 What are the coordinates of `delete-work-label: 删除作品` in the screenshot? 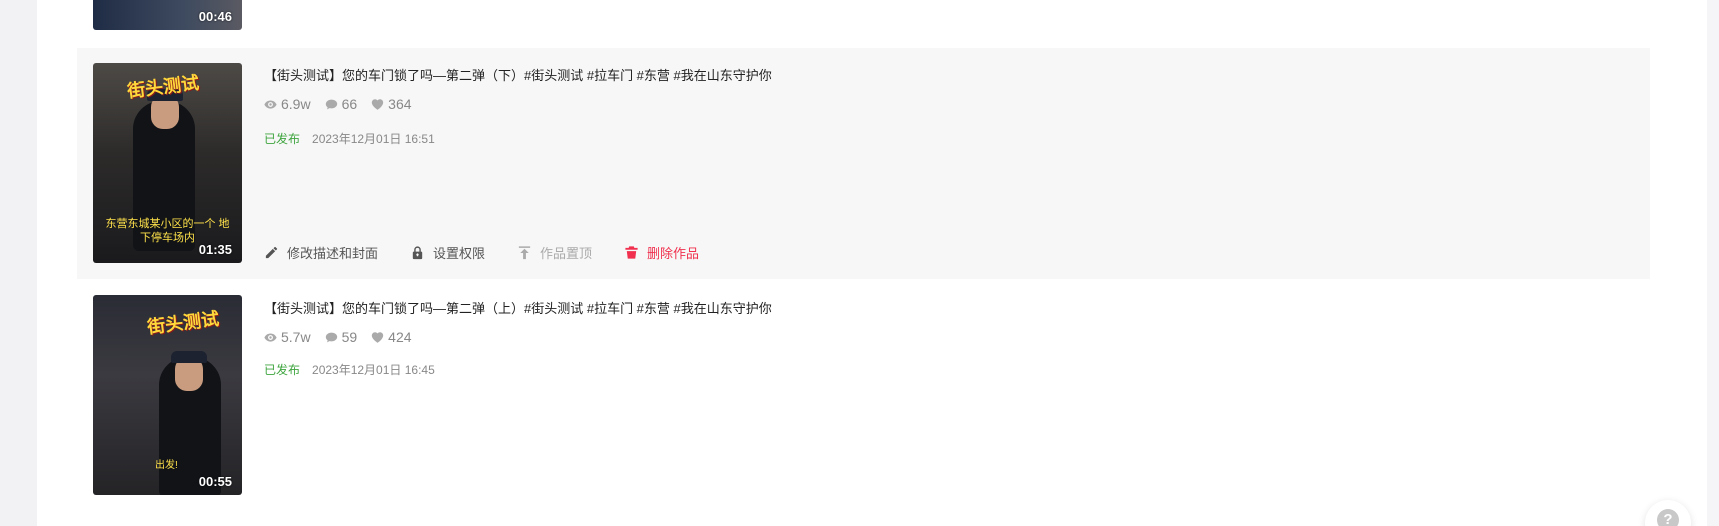 It's located at (673, 253).